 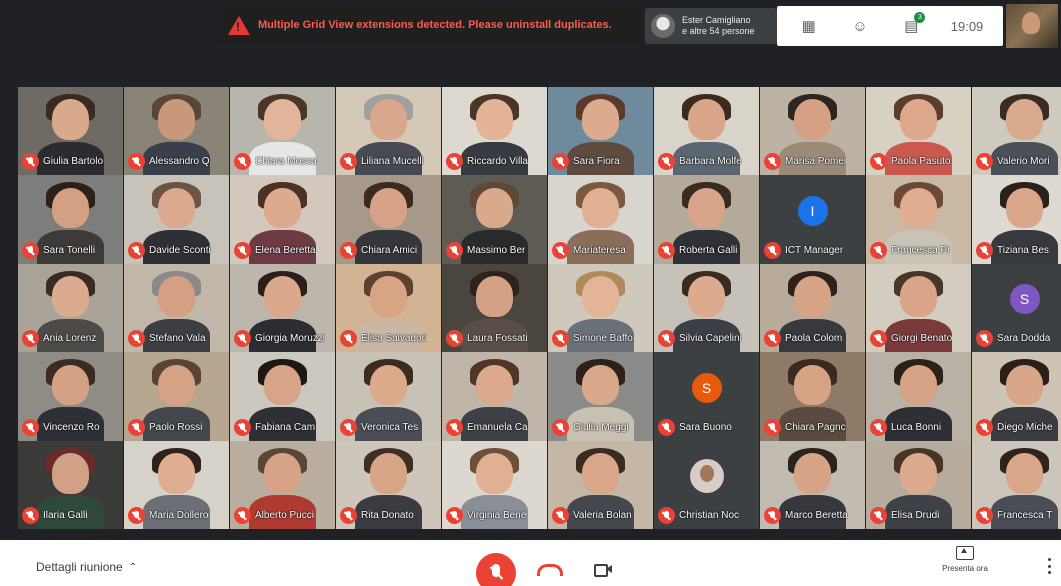 I want to click on participant-tile: I ICT Manager, so click(x=812, y=219).